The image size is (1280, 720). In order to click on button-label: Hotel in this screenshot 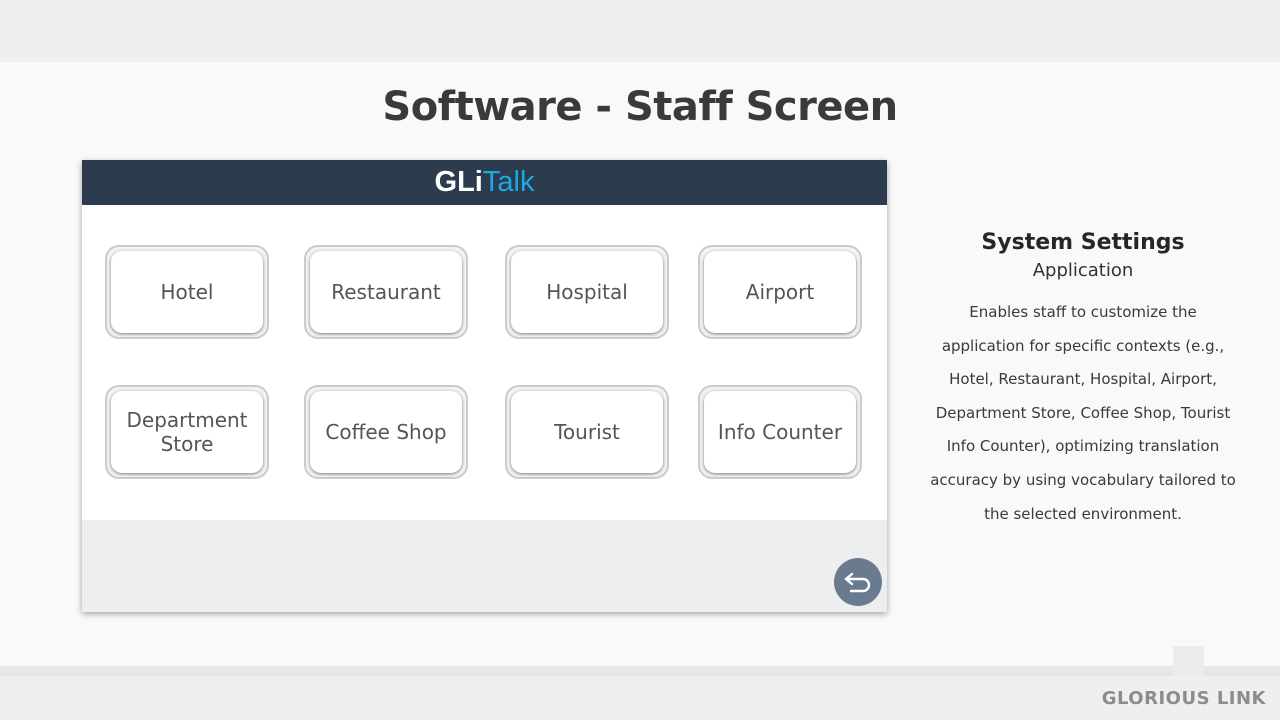, I will do `click(187, 292)`.